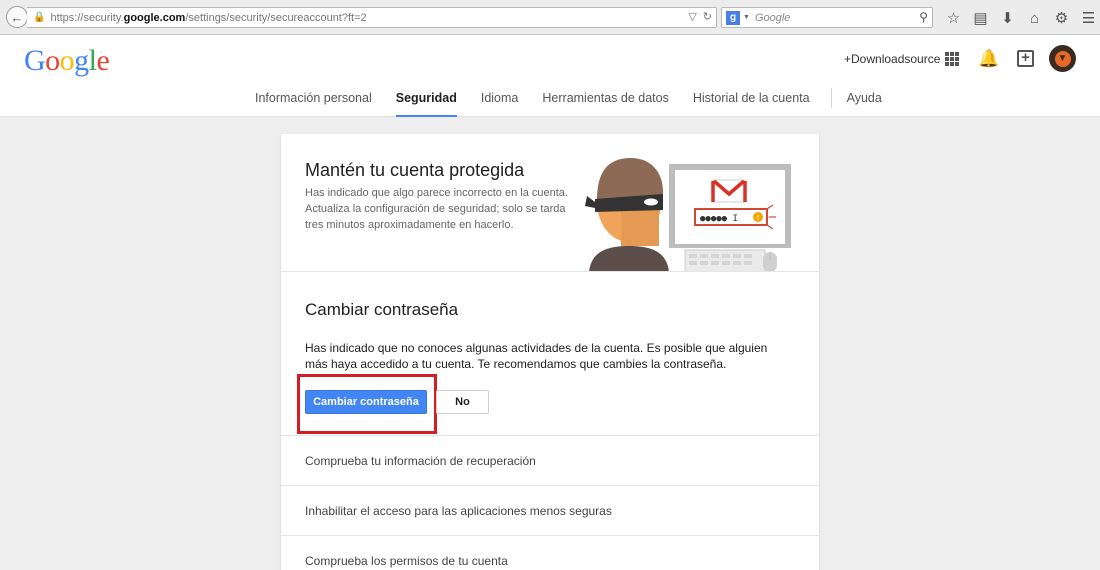 This screenshot has height=570, width=1100. I want to click on clipboard-icon: ▤, so click(980, 18).